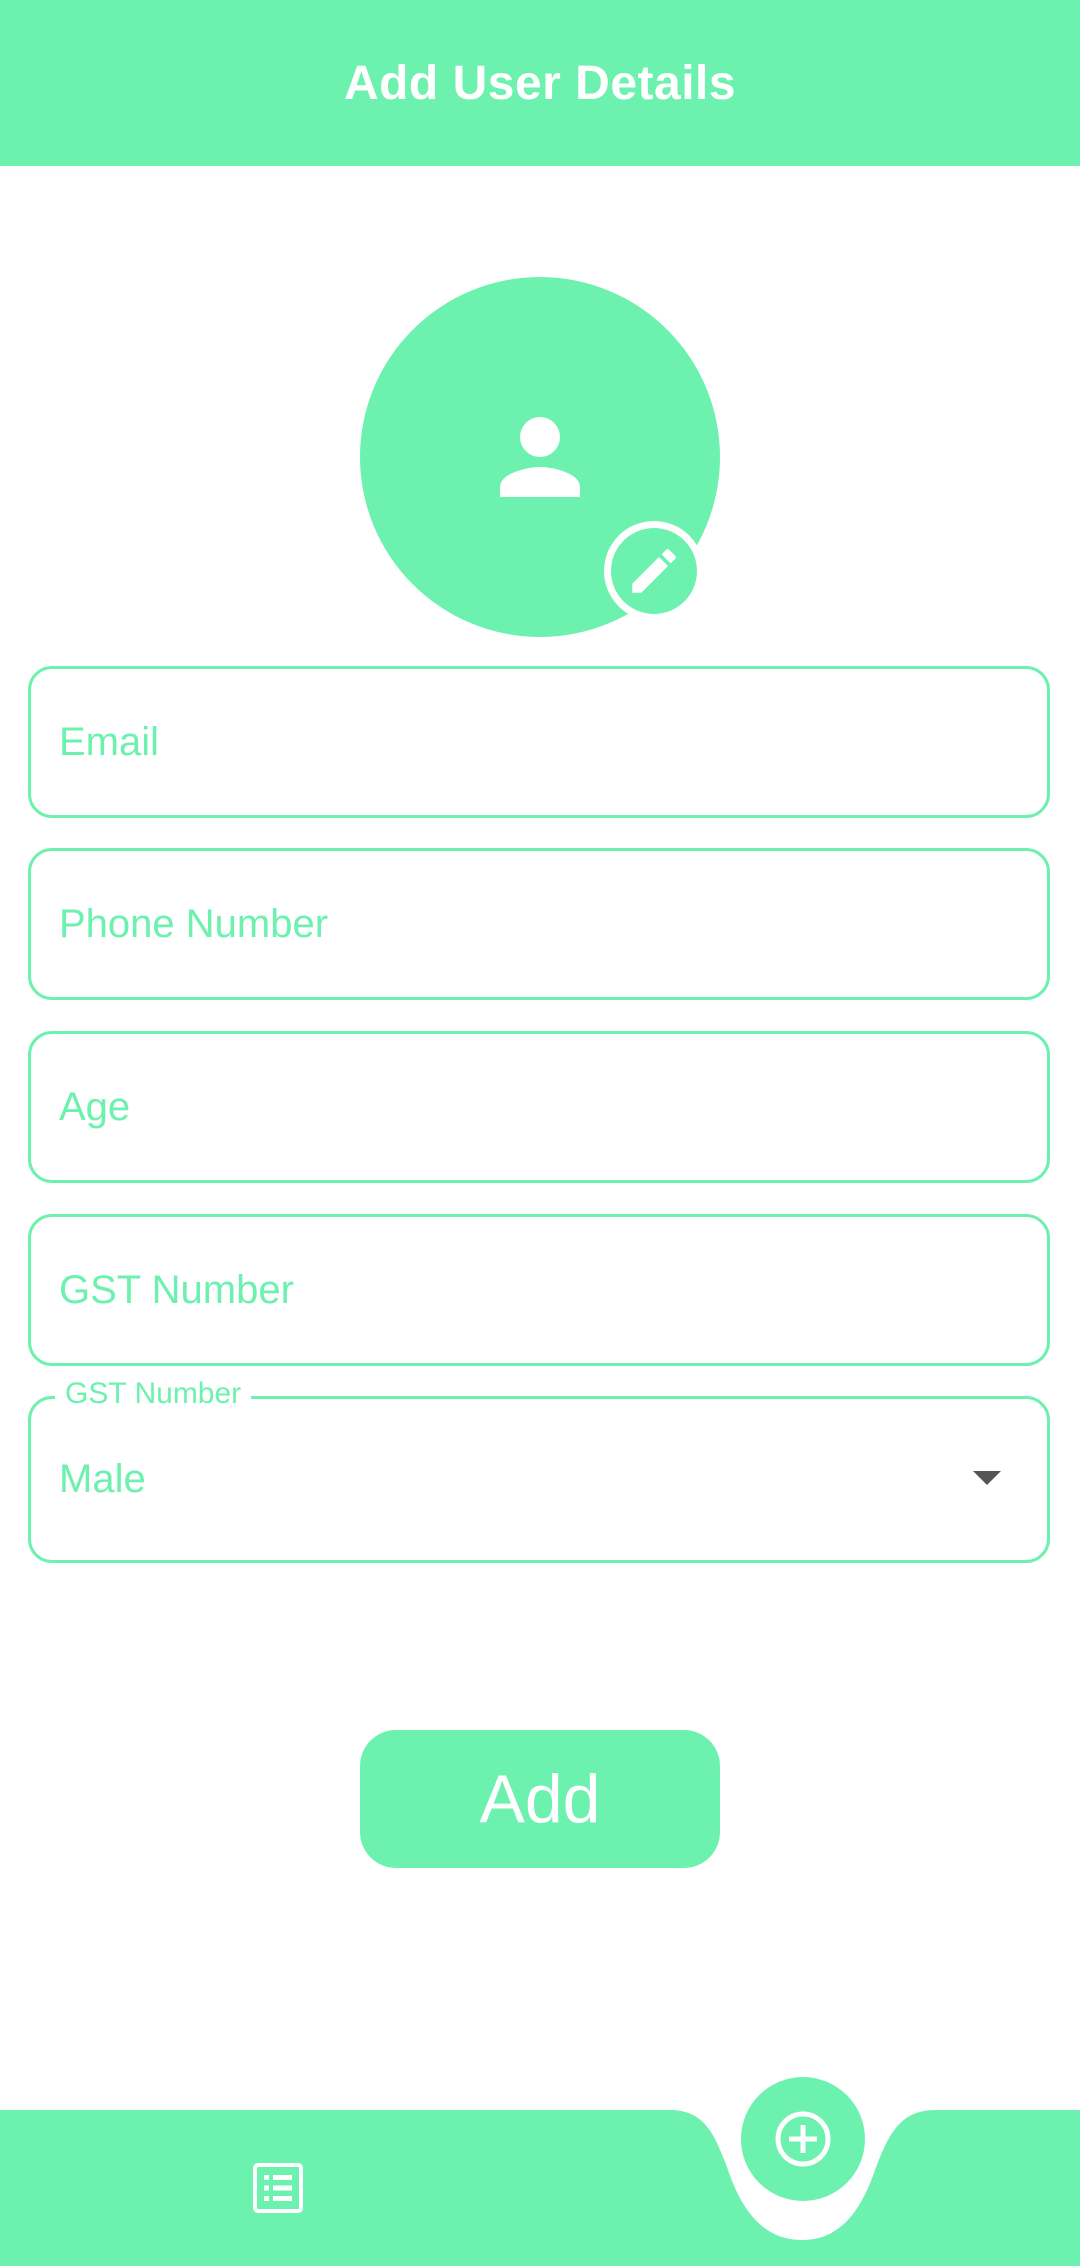 The image size is (1080, 2266). I want to click on add-nav-button, so click(803, 2139).